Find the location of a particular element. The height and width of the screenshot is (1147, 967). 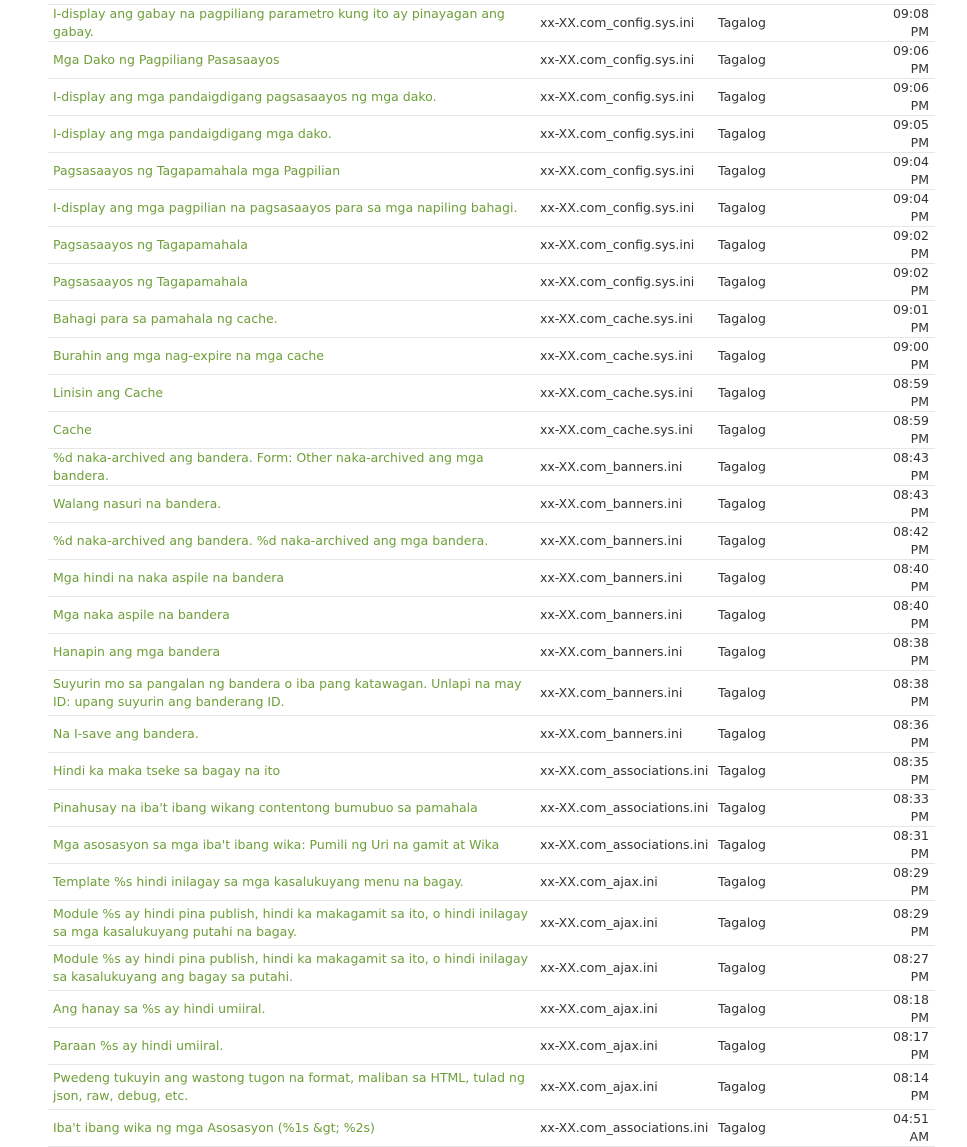

timestamp: 08:14 PM is located at coordinates (901, 1087).